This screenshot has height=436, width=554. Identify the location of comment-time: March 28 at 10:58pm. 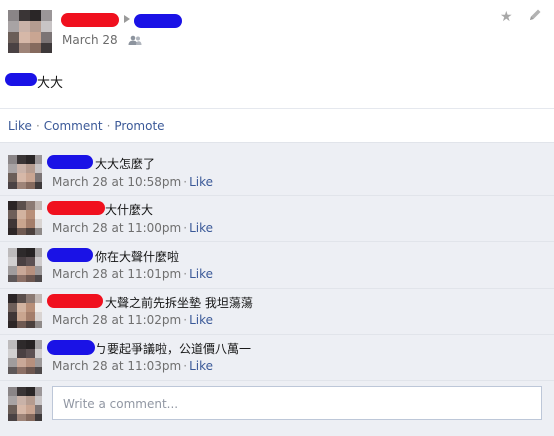
(116, 182).